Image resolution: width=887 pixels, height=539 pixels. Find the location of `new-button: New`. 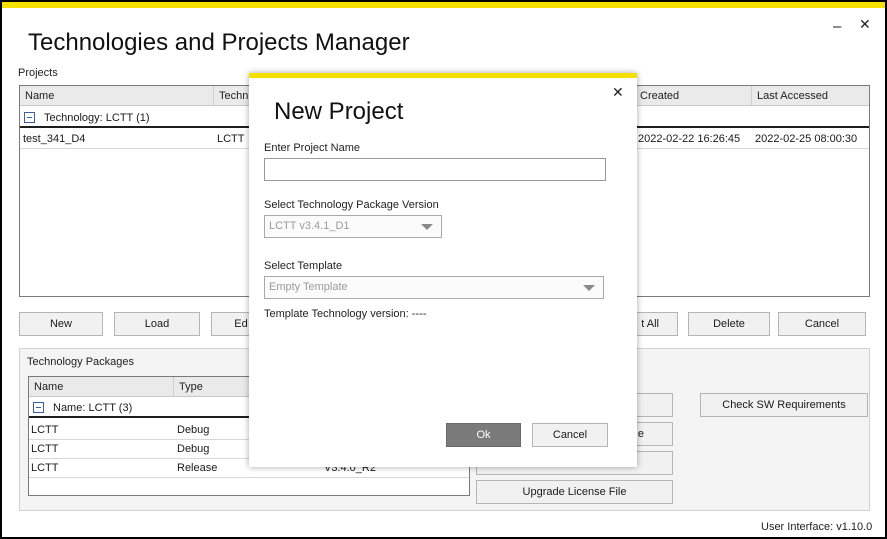

new-button: New is located at coordinates (61, 324).